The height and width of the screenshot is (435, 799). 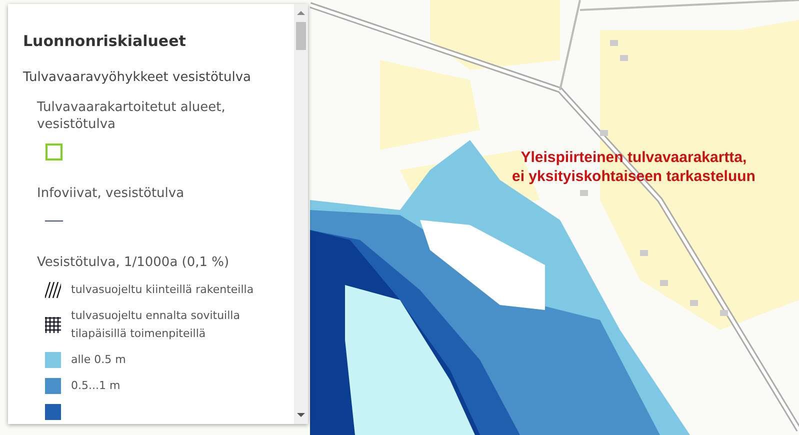 What do you see at coordinates (137, 77) in the screenshot?
I see `group-heading: Tulvavaaravyöhykkeet vesistötulva` at bounding box center [137, 77].